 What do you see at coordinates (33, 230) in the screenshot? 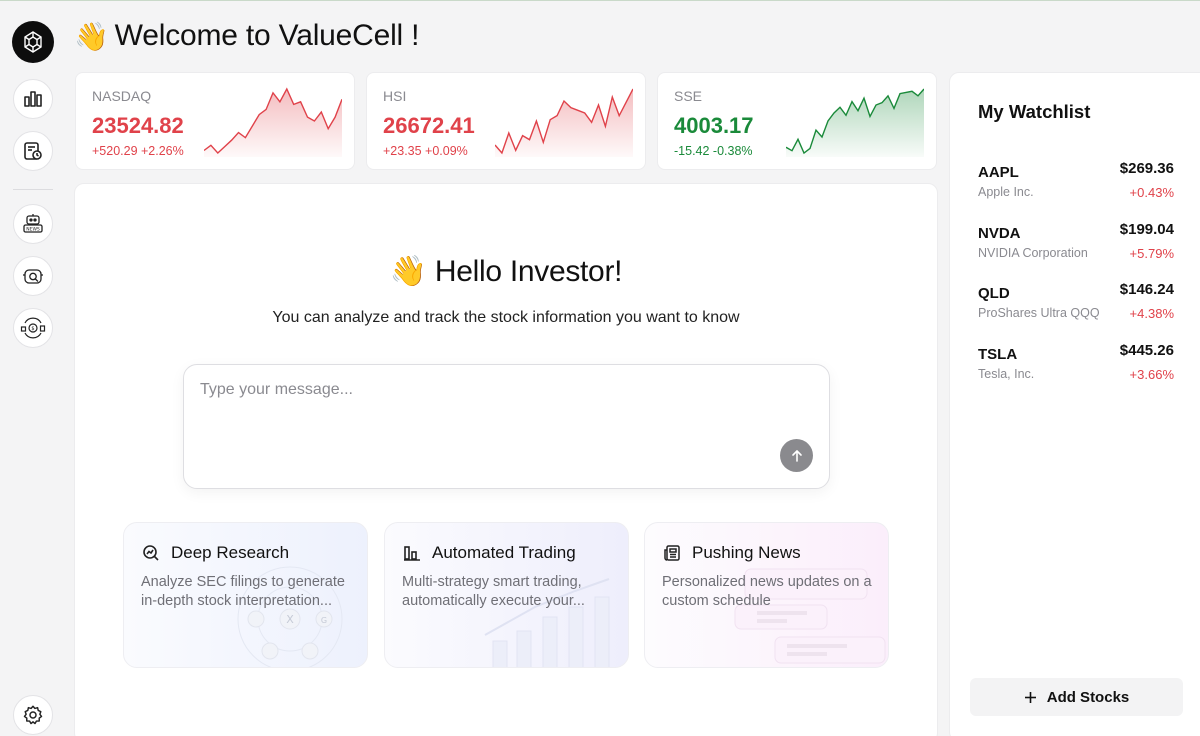
I see `svg-text: NEWS` at bounding box center [33, 230].